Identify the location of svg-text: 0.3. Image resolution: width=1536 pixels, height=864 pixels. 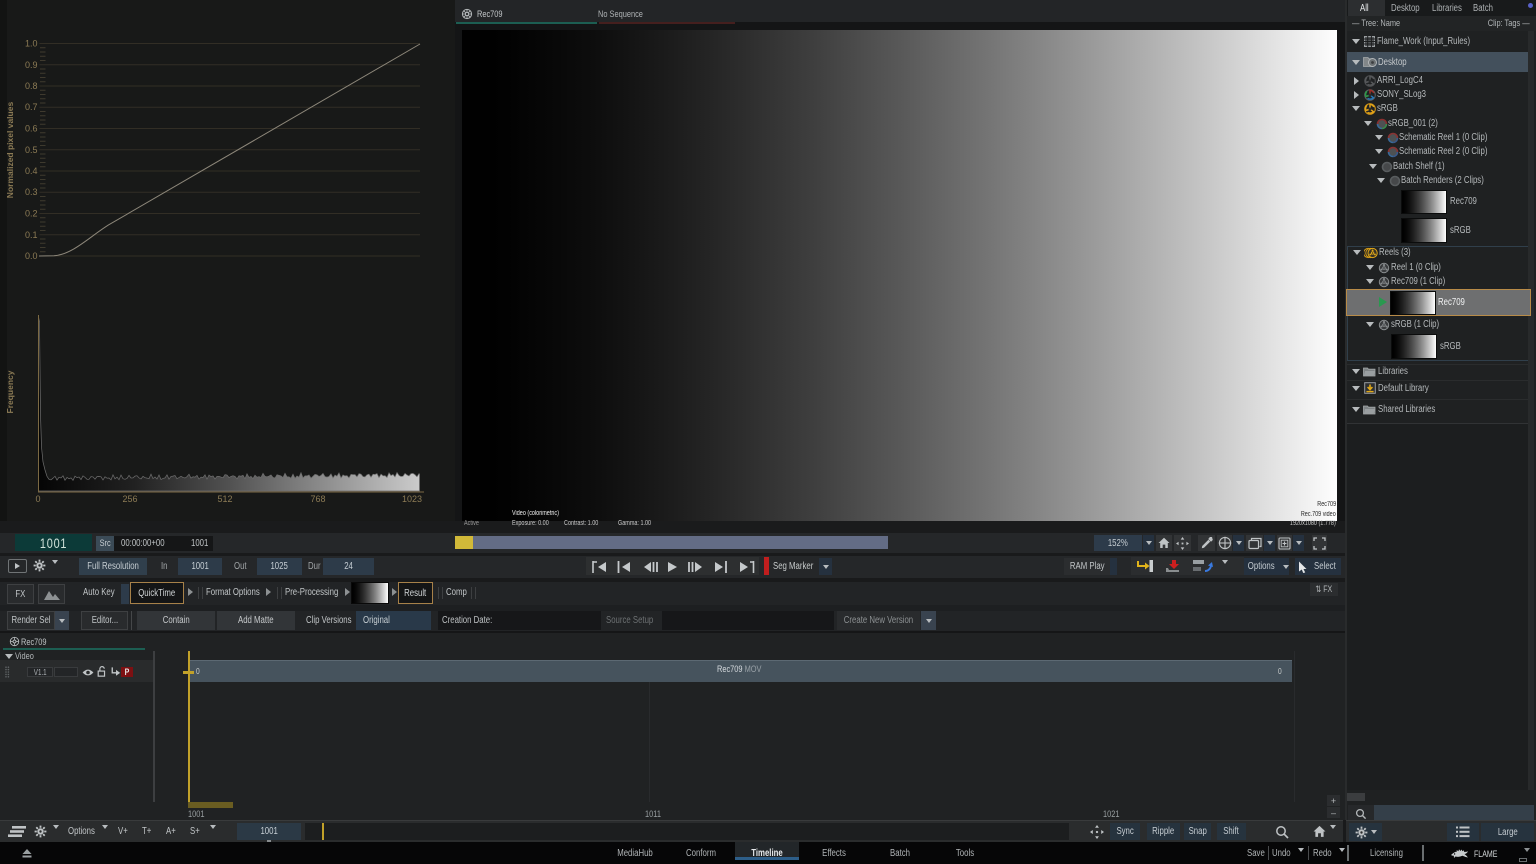
(31, 192).